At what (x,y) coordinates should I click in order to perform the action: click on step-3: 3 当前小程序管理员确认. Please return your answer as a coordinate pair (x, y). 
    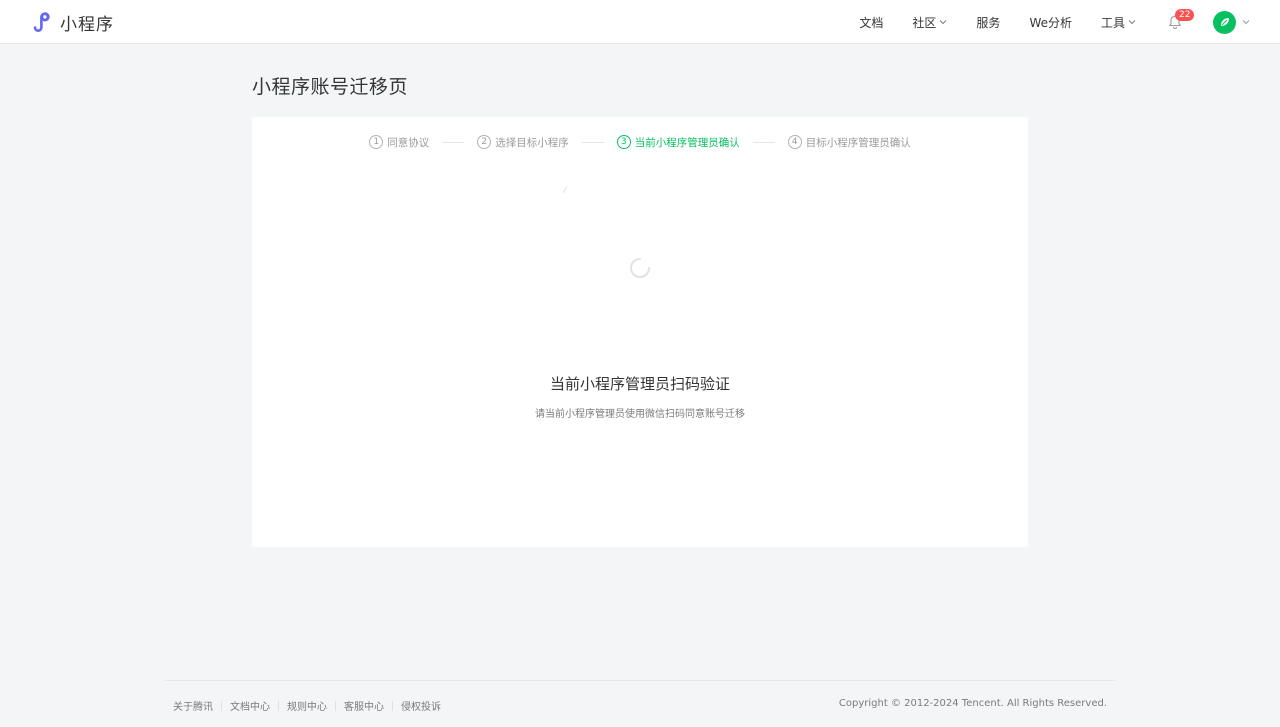
    Looking at the image, I should click on (678, 142).